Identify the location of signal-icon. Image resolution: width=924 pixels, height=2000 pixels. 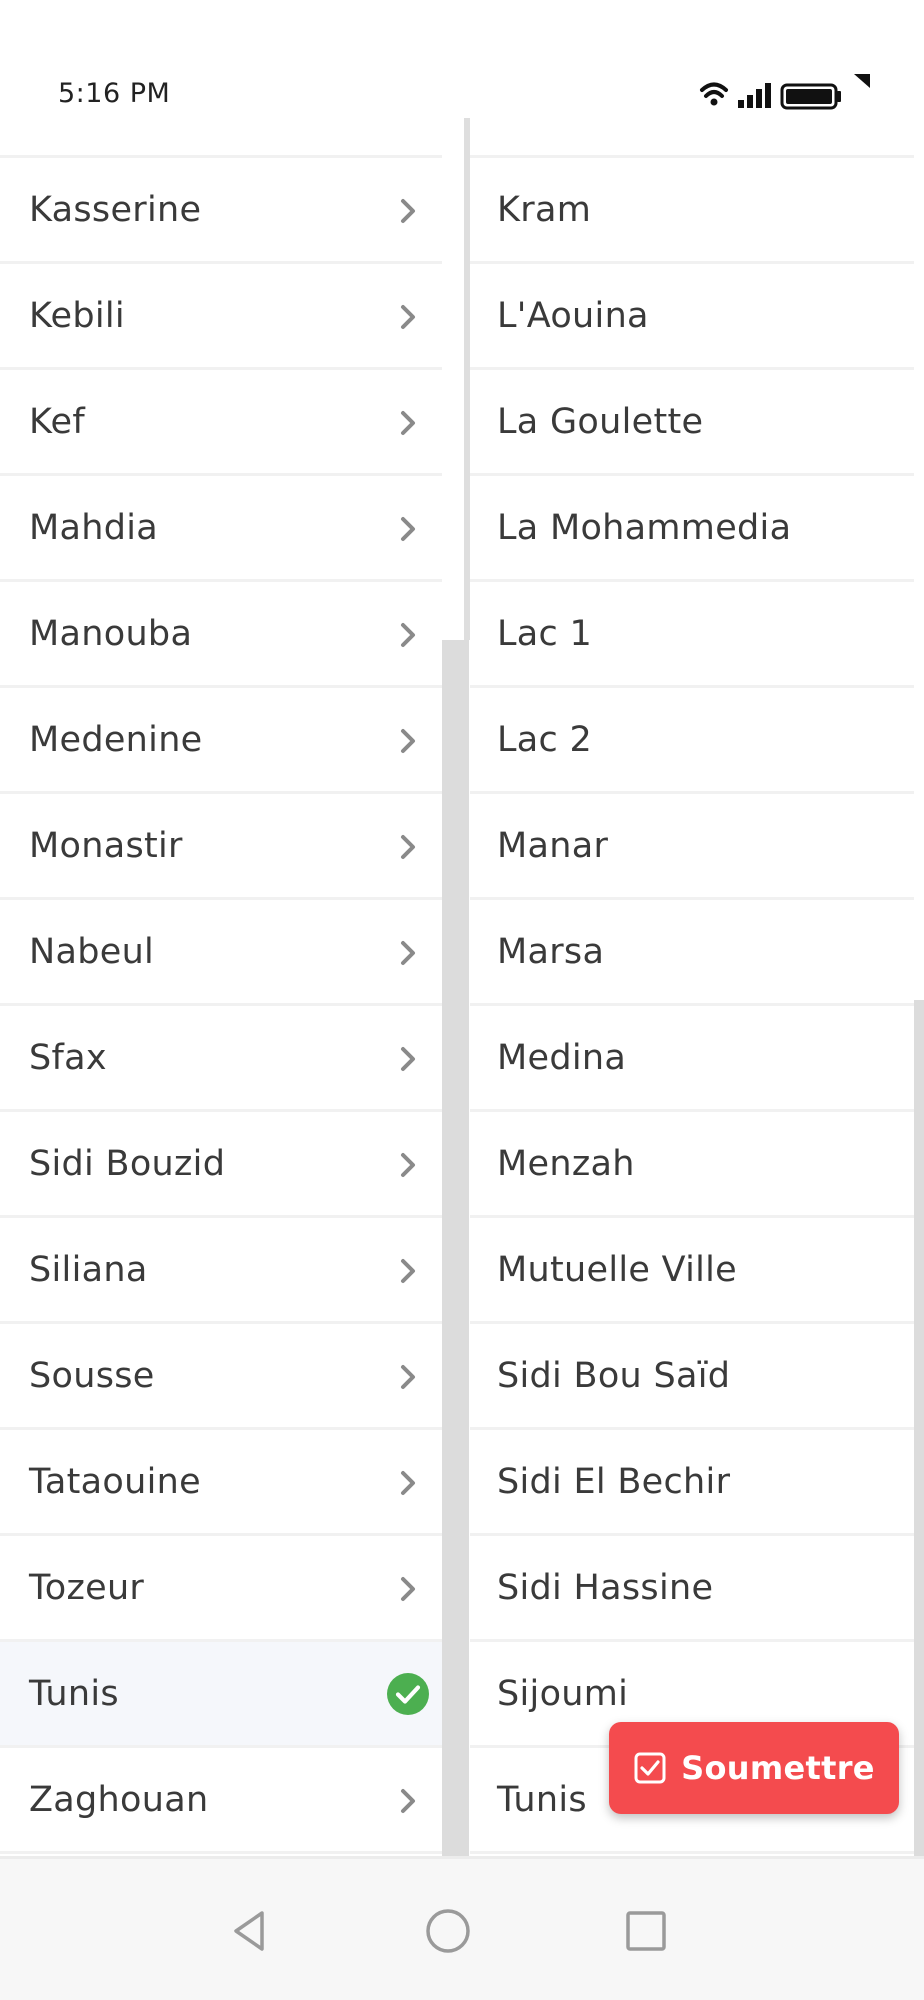
(754, 95).